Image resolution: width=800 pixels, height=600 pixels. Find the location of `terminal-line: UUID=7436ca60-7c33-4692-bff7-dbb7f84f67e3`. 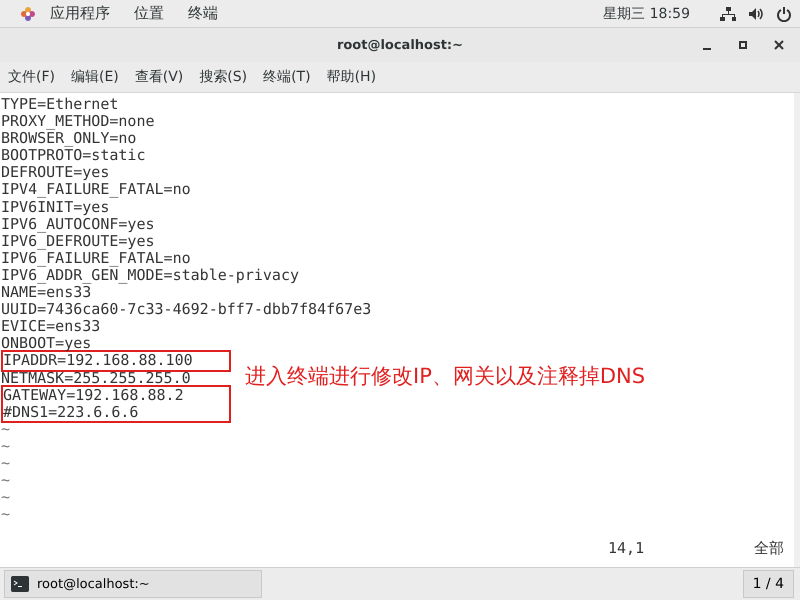

terminal-line: UUID=7436ca60-7c33-4692-bff7-dbb7f84f67e3 is located at coordinates (186, 309).